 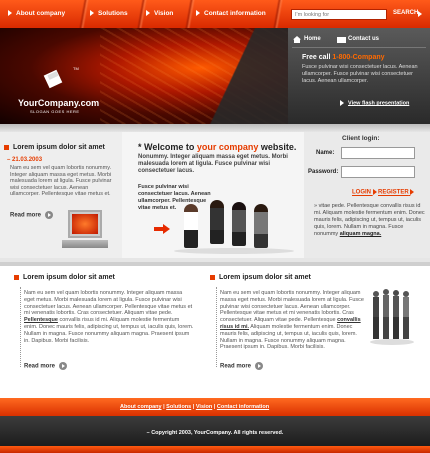 I want to click on login-button: LOGIN, so click(x=366, y=192).